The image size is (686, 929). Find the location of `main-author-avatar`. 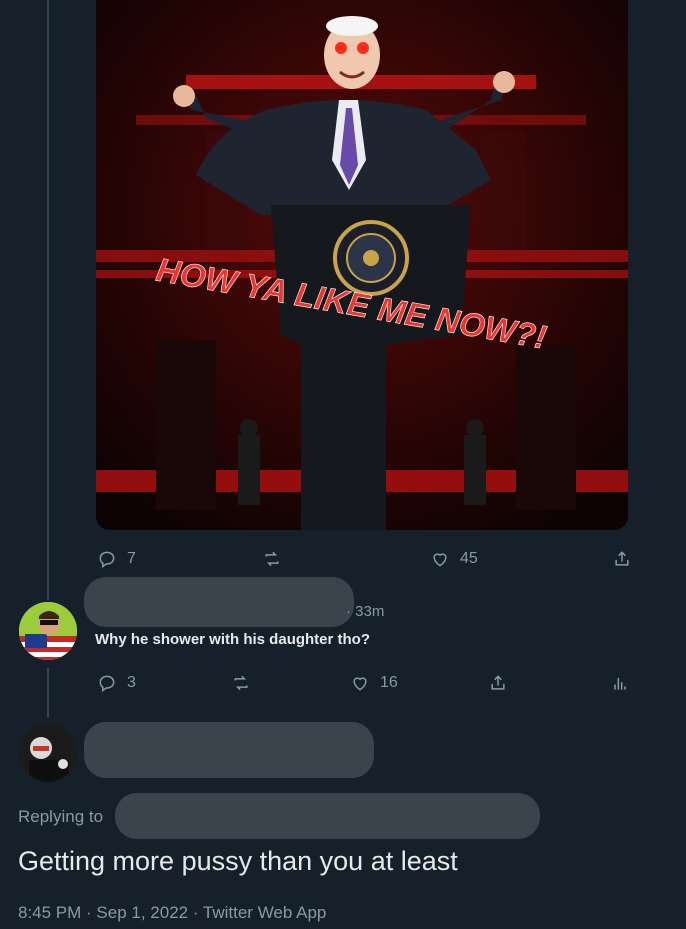

main-author-avatar is located at coordinates (48, 753).